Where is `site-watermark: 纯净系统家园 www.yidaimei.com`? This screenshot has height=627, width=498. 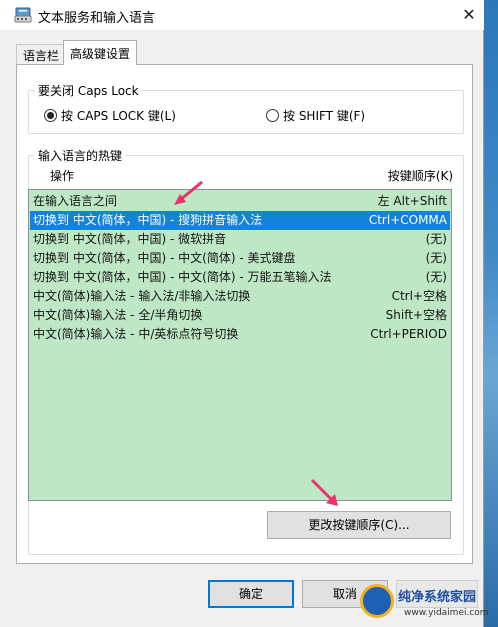
site-watermark: 纯净系统家园 www.yidaimei.com is located at coordinates (428, 602).